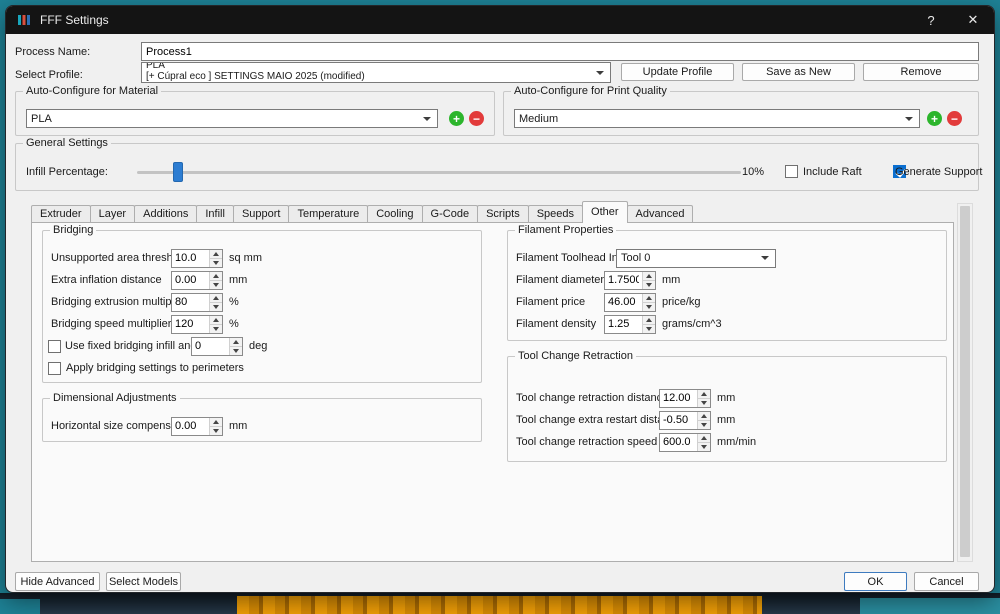 The image size is (1000, 614). I want to click on tab-layer: Layer, so click(112, 213).